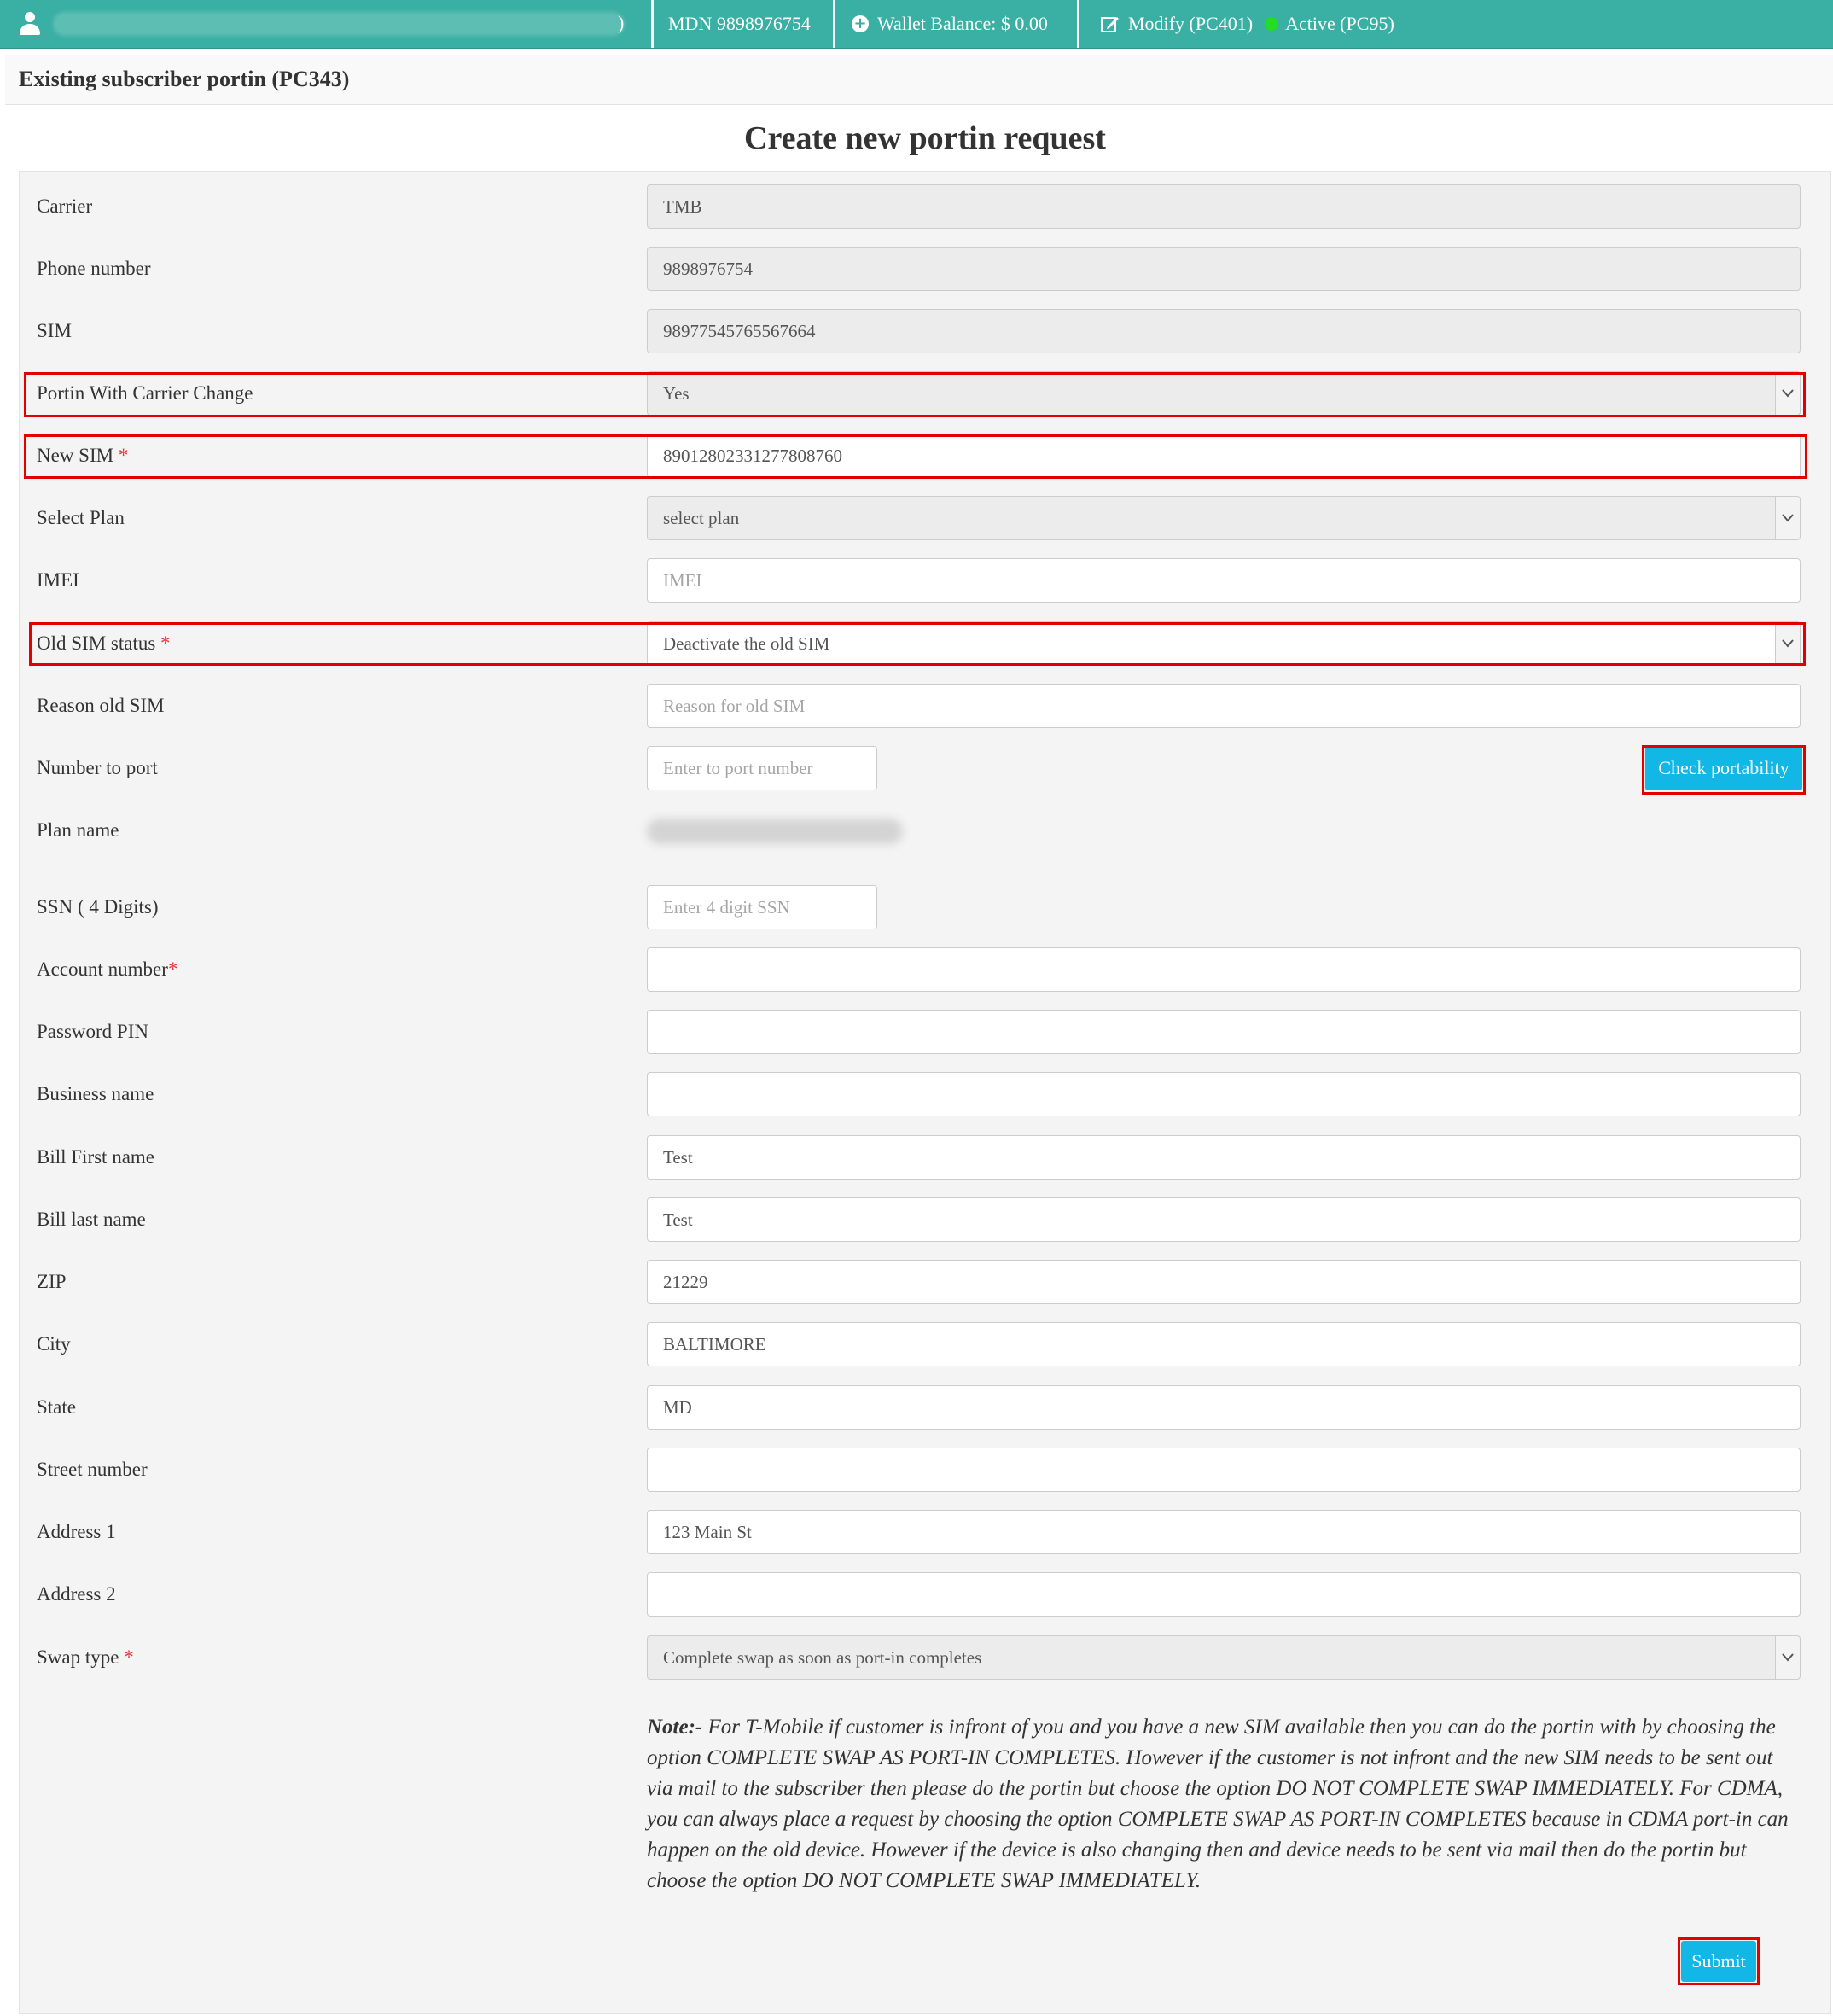 The width and height of the screenshot is (1833, 2016). What do you see at coordinates (145, 393) in the screenshot?
I see `carrier-change-label: Portin With Carrier Change` at bounding box center [145, 393].